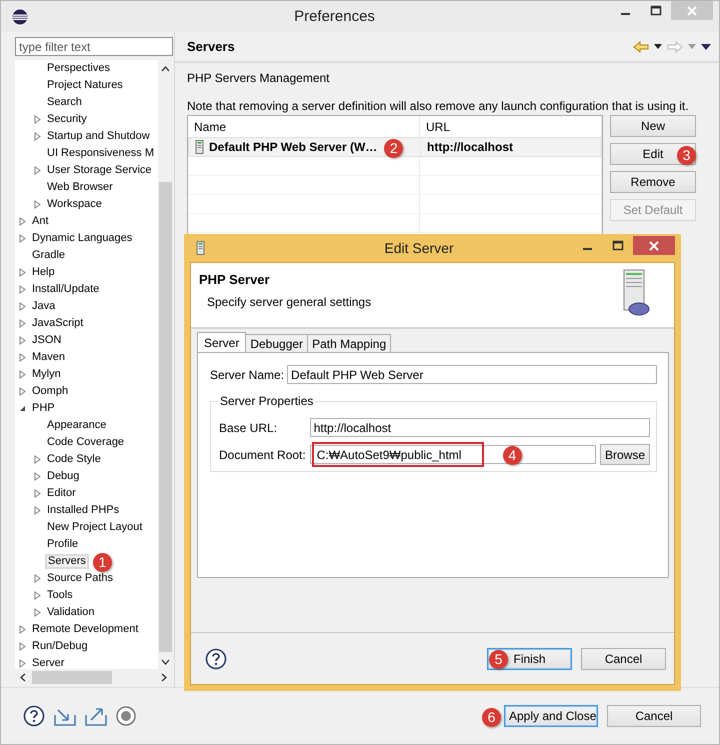 This screenshot has width=720, height=745. I want to click on field-label: Base URL:, so click(248, 427).